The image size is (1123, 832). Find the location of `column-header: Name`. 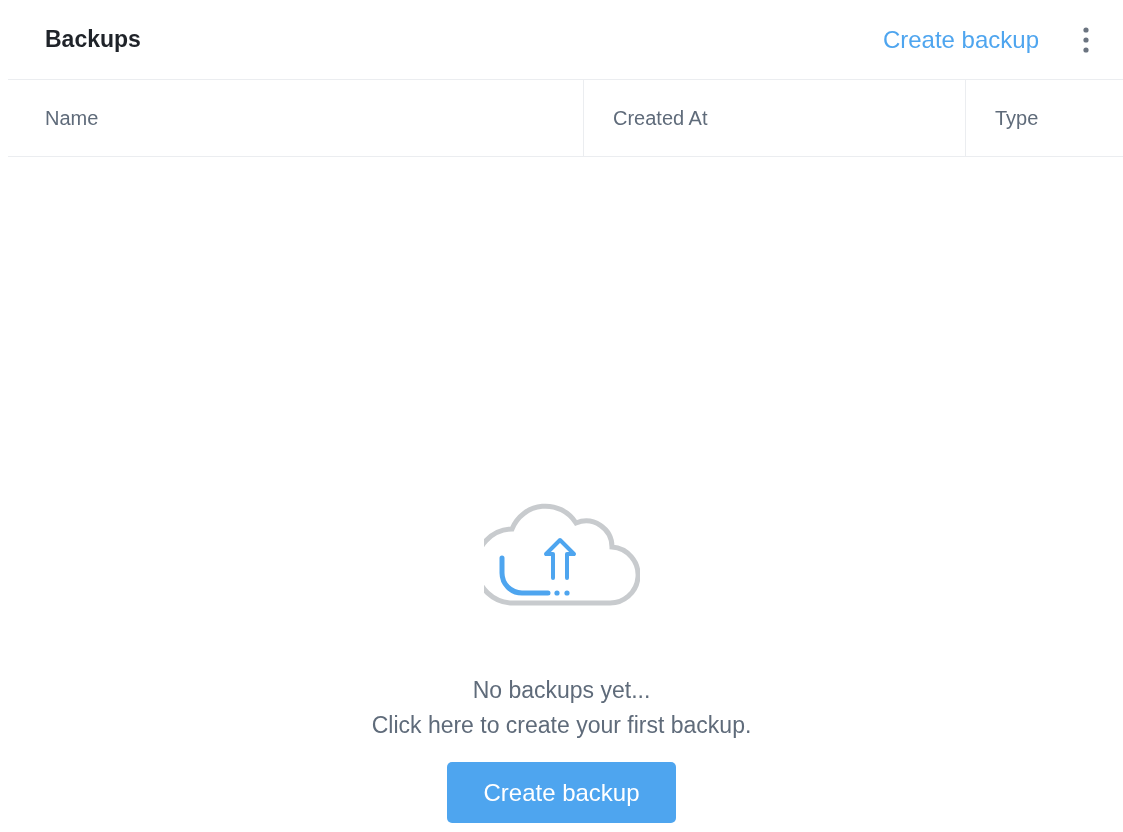

column-header: Name is located at coordinates (72, 118).